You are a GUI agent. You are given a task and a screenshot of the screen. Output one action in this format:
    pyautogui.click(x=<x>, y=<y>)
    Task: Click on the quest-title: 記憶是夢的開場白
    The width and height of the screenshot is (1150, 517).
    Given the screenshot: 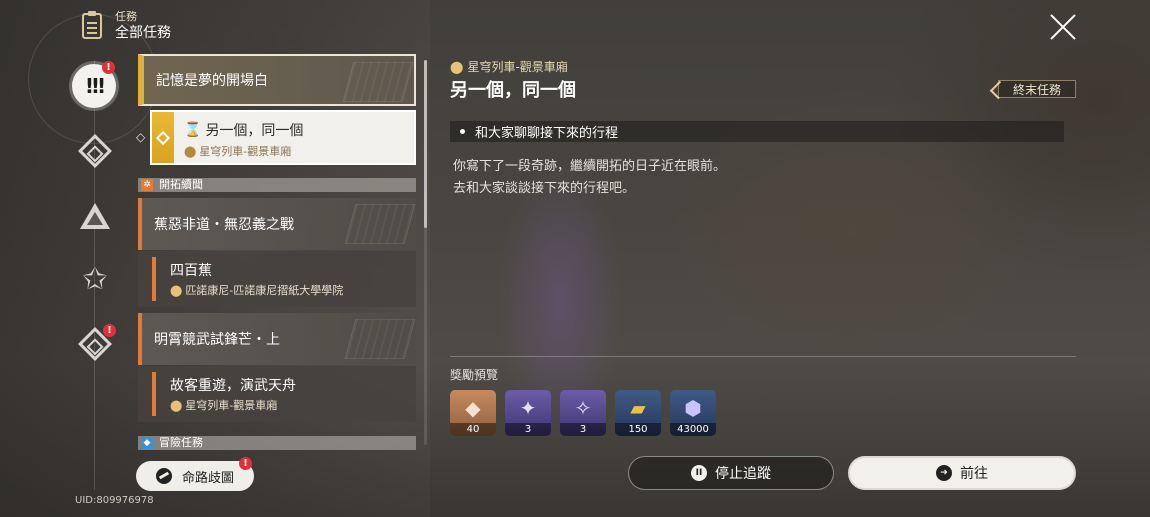 What is the action you would take?
    pyautogui.click(x=212, y=81)
    